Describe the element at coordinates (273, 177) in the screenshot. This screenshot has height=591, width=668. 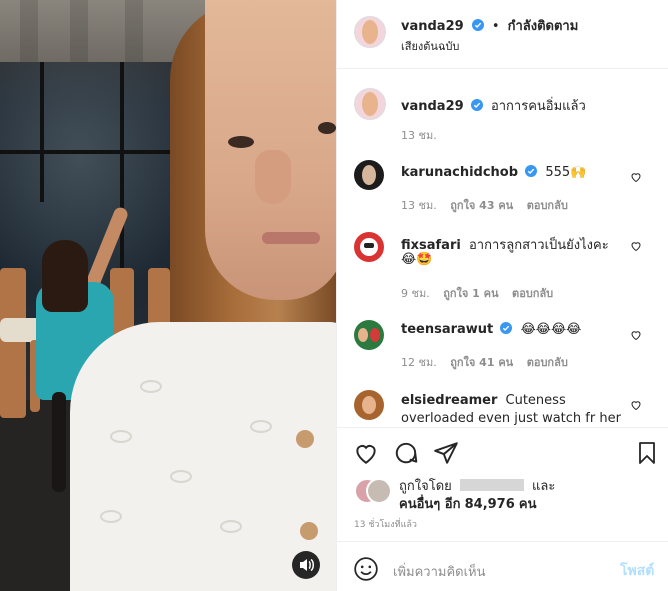
I see `nose` at that location.